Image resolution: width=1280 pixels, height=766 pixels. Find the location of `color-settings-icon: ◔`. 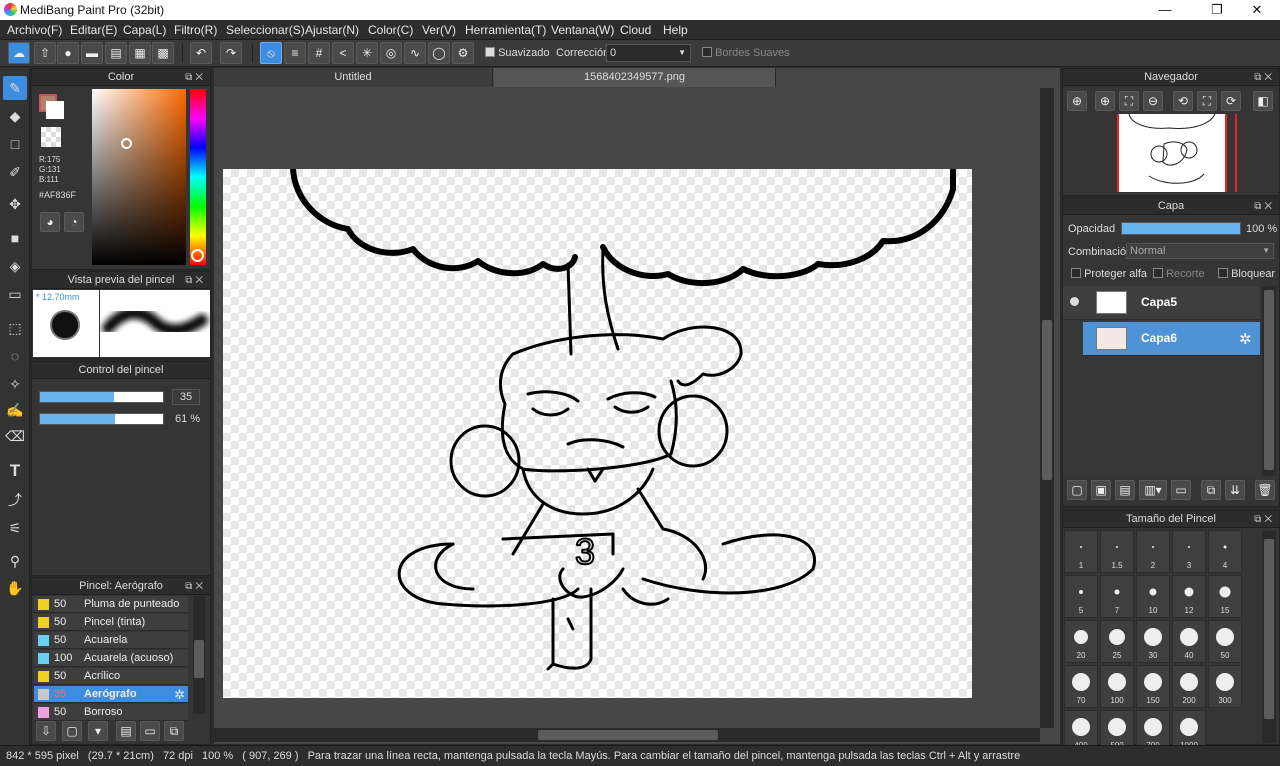

color-settings-icon: ◔ is located at coordinates (74, 222).